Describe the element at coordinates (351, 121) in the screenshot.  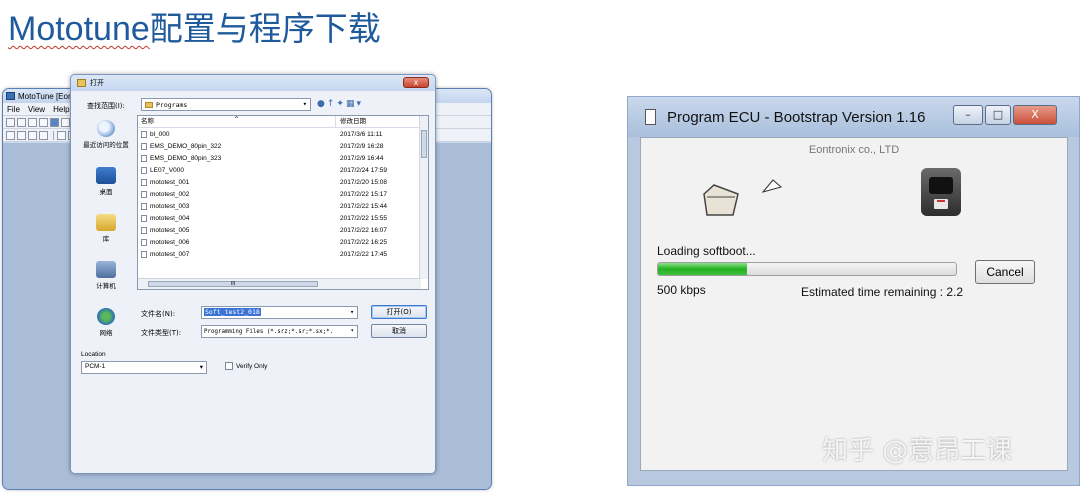
I see `column-date-header: 修改日期` at that location.